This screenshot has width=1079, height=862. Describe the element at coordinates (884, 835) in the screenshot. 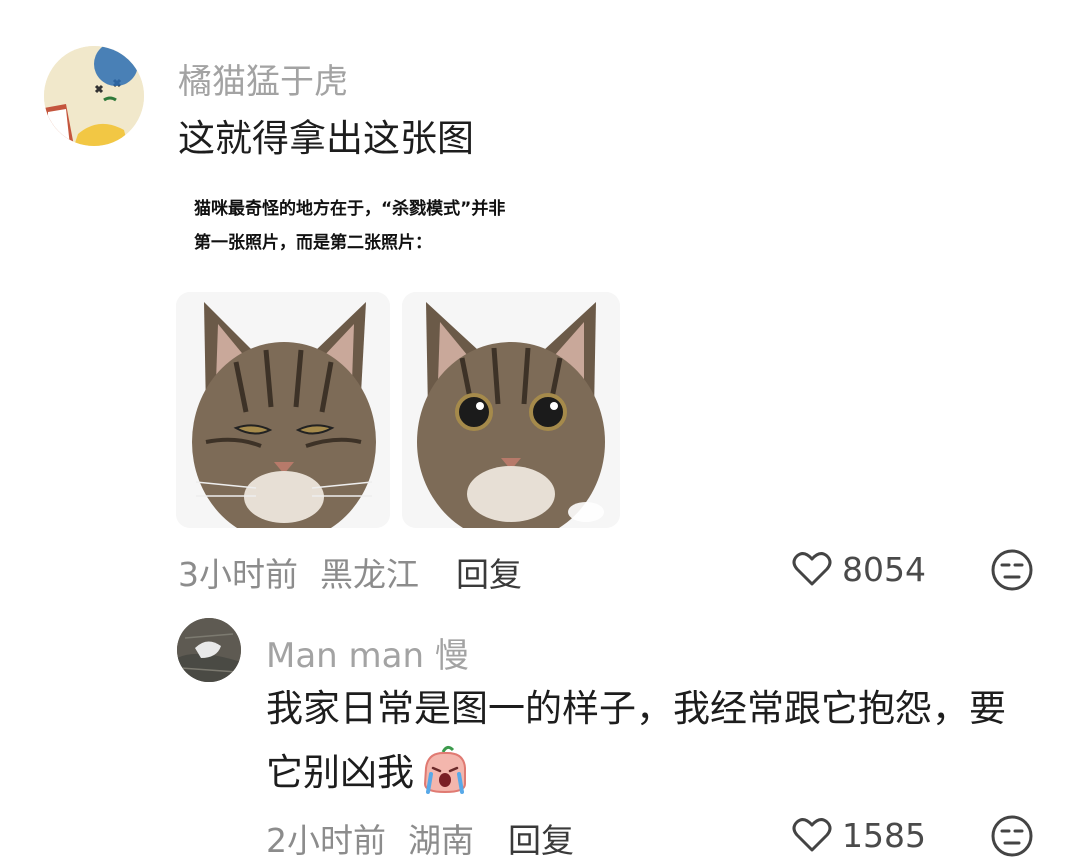

I see `reply-like-count: 1585` at that location.